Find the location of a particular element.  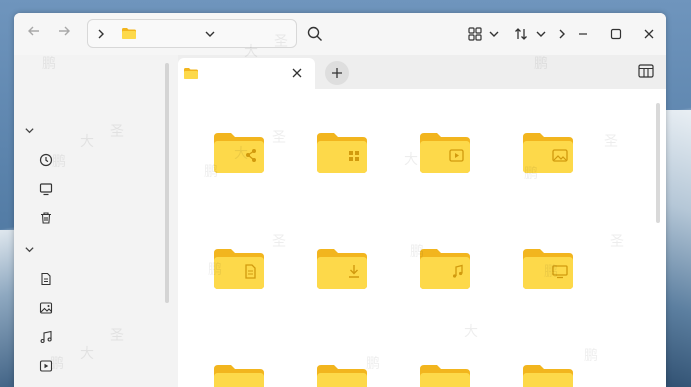

sidebar-item-pictures is located at coordinates (99, 308).